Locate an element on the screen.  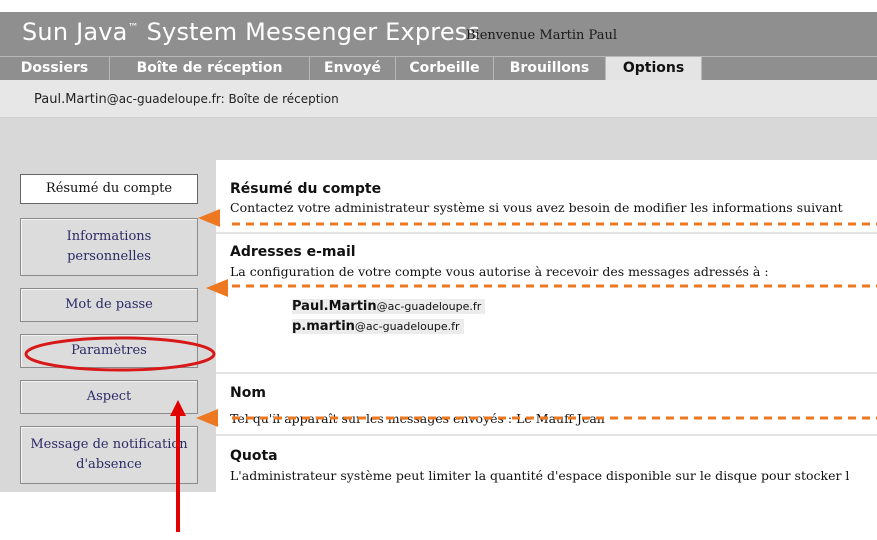
sidebar-item-label-line1: Message de notification is located at coordinates (109, 444).